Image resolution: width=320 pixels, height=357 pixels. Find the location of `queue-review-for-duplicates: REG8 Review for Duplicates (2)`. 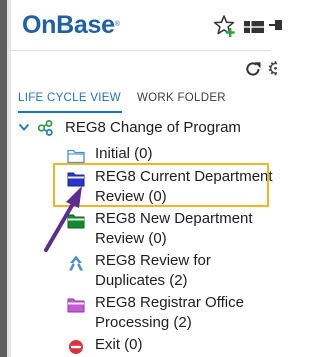

queue-review-for-duplicates: REG8 Review for Duplicates (2) is located at coordinates (168, 272).